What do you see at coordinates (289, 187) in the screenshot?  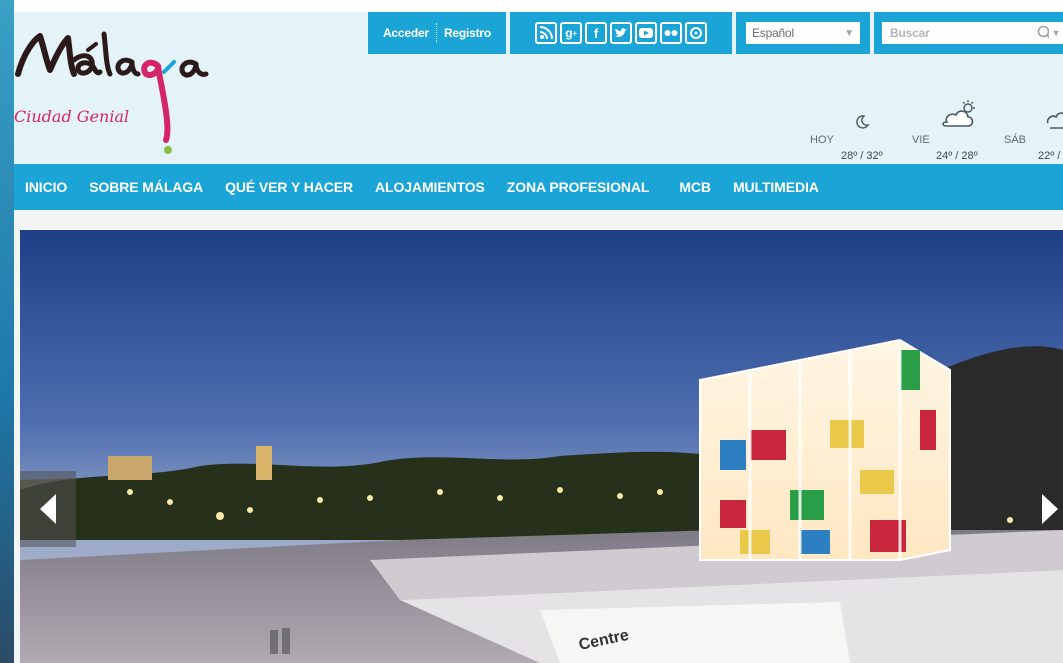 I see `nav-item-que-ver-y-hacer: QUÉ VER Y HACER` at bounding box center [289, 187].